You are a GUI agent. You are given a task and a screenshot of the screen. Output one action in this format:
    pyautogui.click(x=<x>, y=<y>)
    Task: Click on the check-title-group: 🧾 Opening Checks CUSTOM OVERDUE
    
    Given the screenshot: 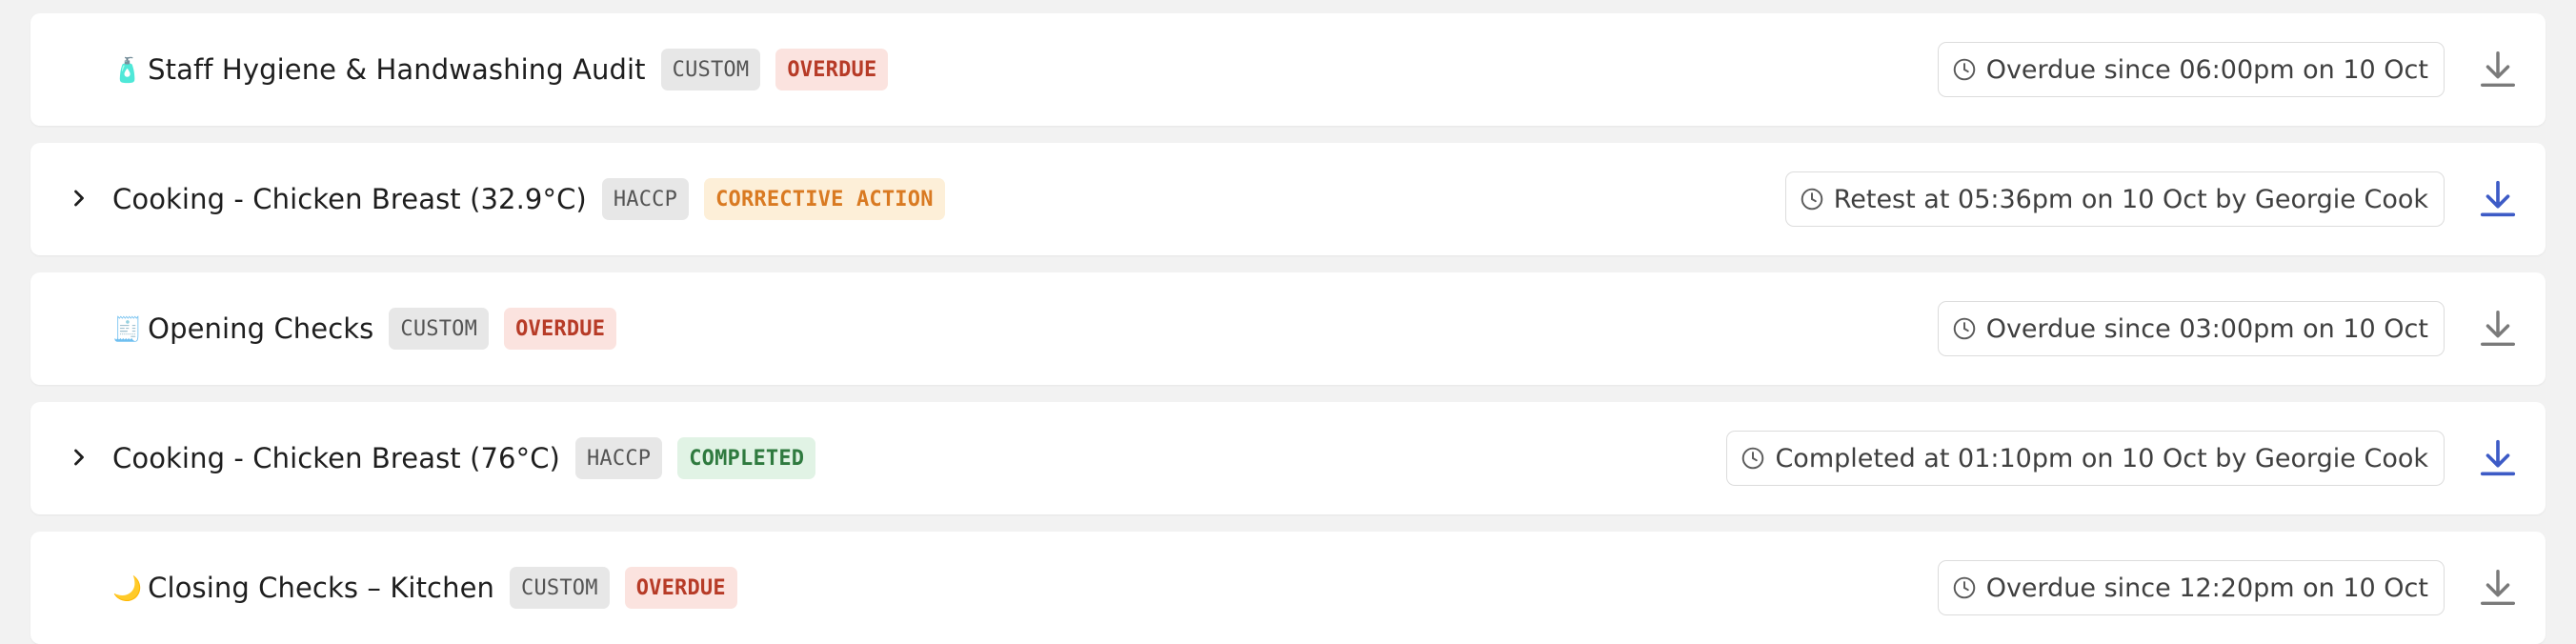 What is the action you would take?
    pyautogui.click(x=365, y=328)
    